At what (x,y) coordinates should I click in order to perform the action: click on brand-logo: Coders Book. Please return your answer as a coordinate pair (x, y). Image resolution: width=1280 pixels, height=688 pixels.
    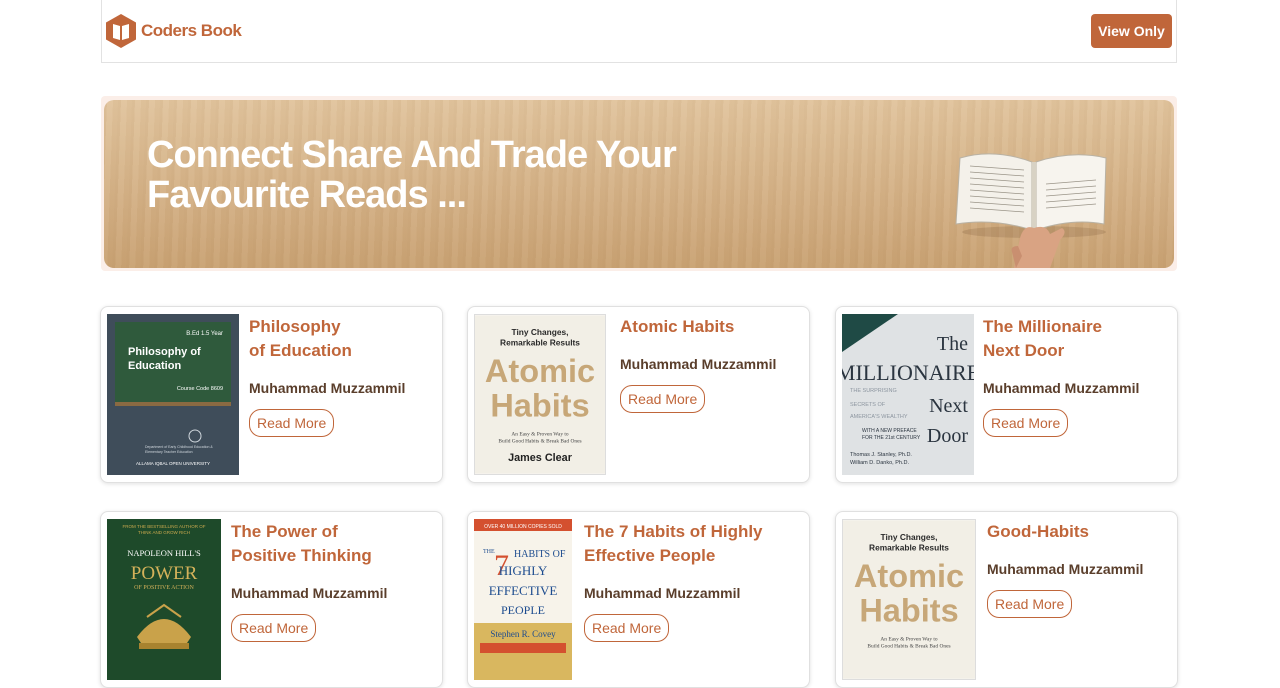
    Looking at the image, I should click on (173, 31).